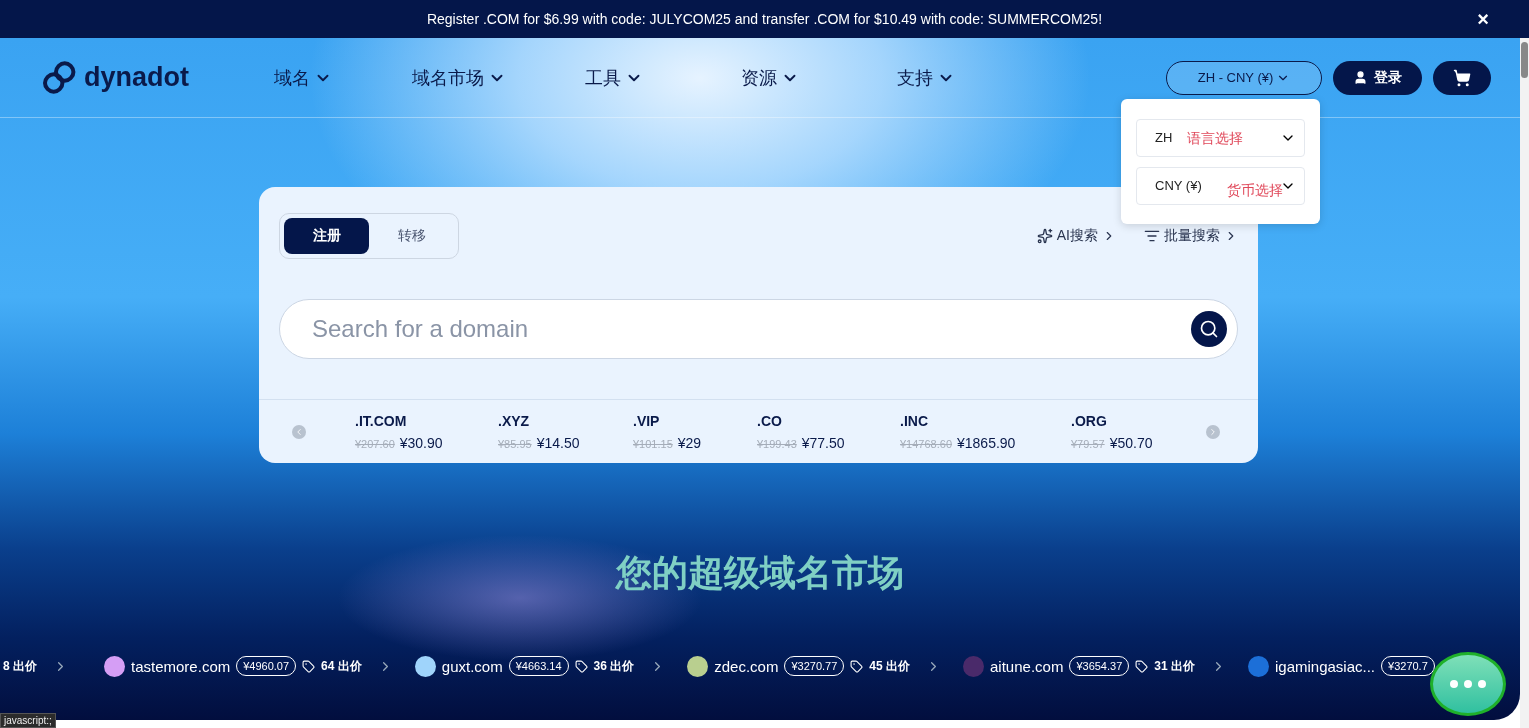 This screenshot has height=728, width=1529. I want to click on search-bar: Search for a domain, so click(758, 329).